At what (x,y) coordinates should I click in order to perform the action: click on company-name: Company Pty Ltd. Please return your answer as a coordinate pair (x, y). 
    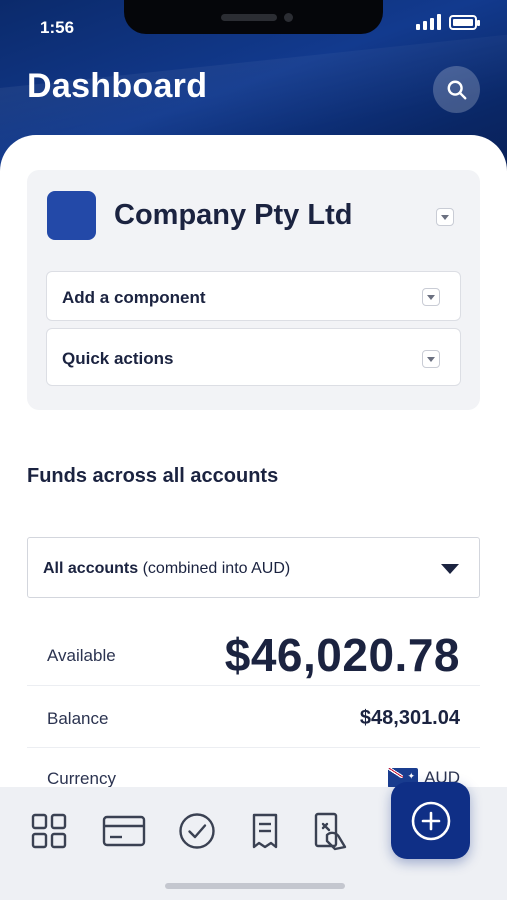
    Looking at the image, I should click on (233, 215).